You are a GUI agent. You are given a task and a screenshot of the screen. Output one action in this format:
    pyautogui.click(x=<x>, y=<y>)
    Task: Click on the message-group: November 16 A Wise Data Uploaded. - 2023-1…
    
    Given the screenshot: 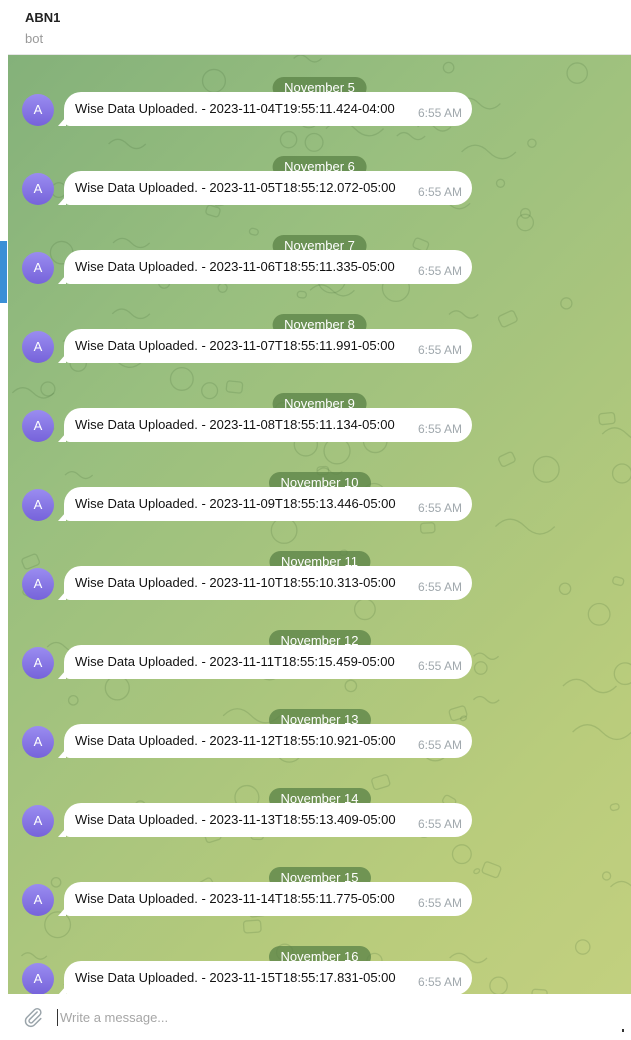 What is the action you would take?
    pyautogui.click(x=319, y=964)
    